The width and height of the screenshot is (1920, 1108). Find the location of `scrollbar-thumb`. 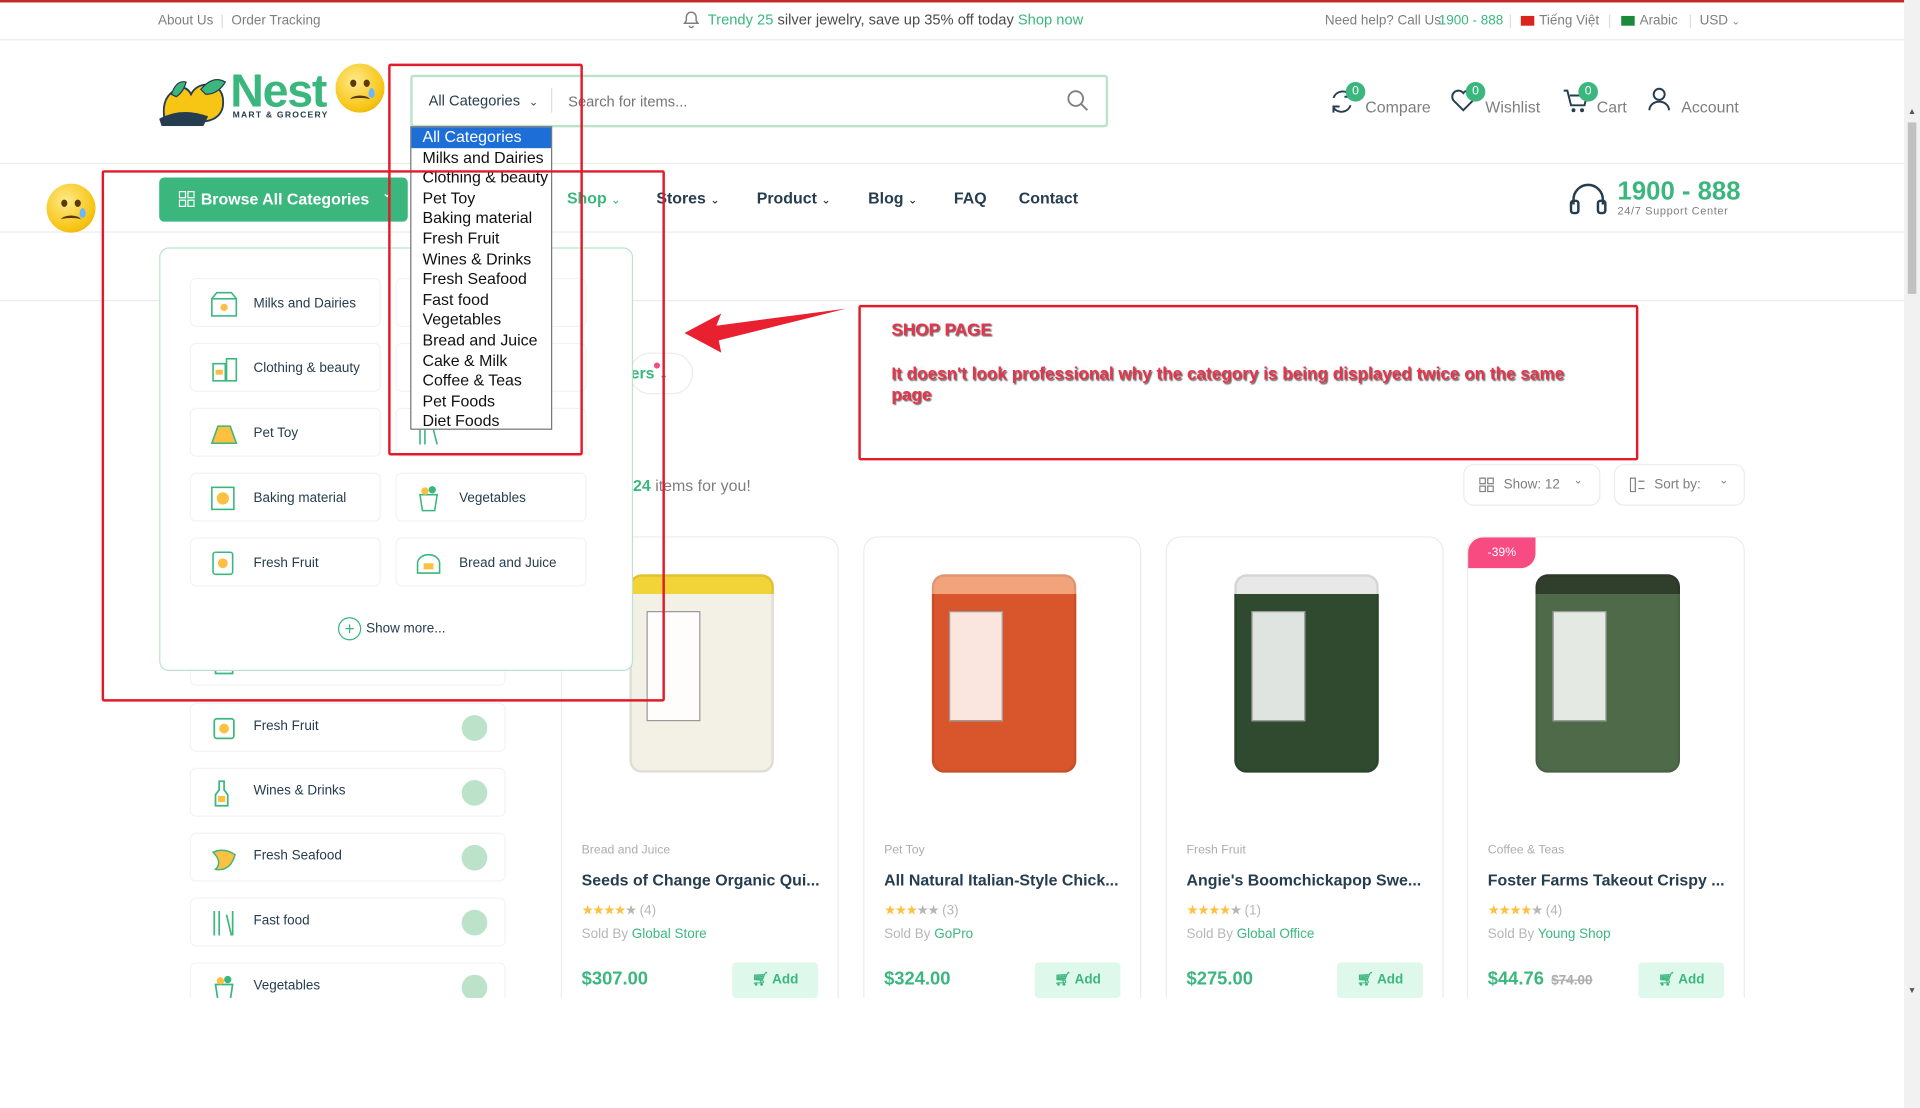

scrollbar-thumb is located at coordinates (1912, 208).